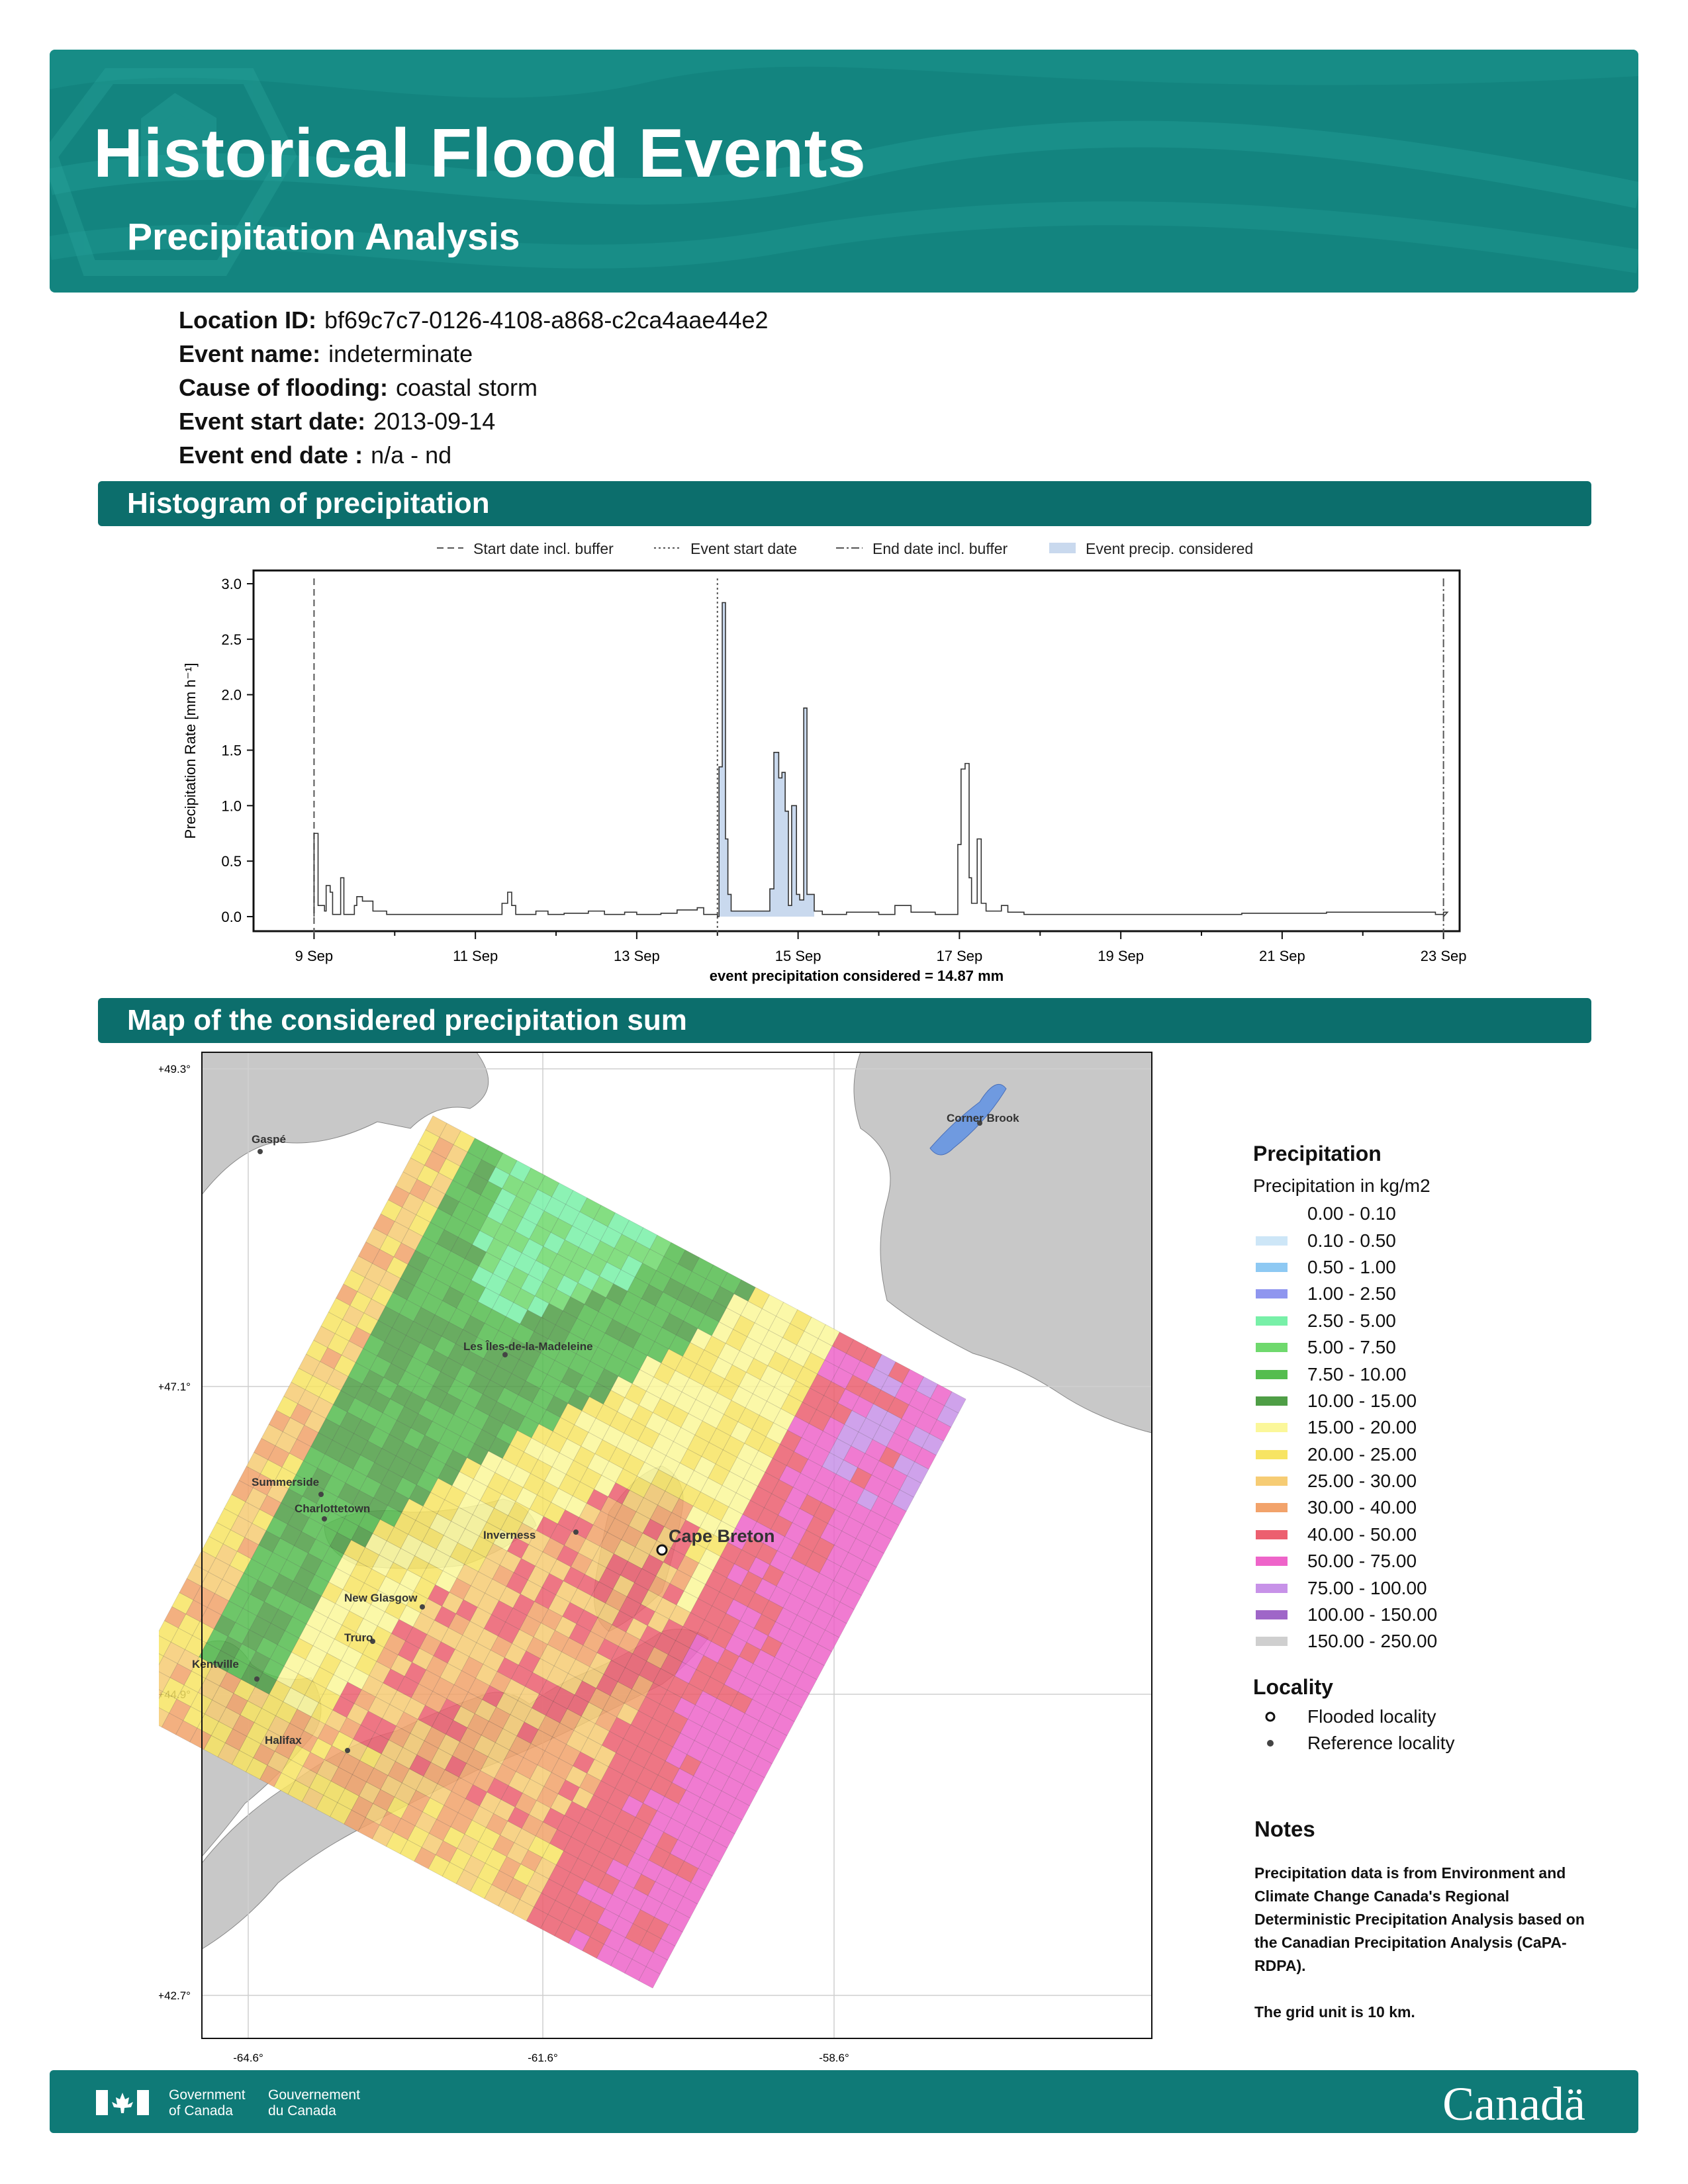  Describe the element at coordinates (1367, 1587) in the screenshot. I see `legend-item-label: 75.00 - 100.00` at that location.